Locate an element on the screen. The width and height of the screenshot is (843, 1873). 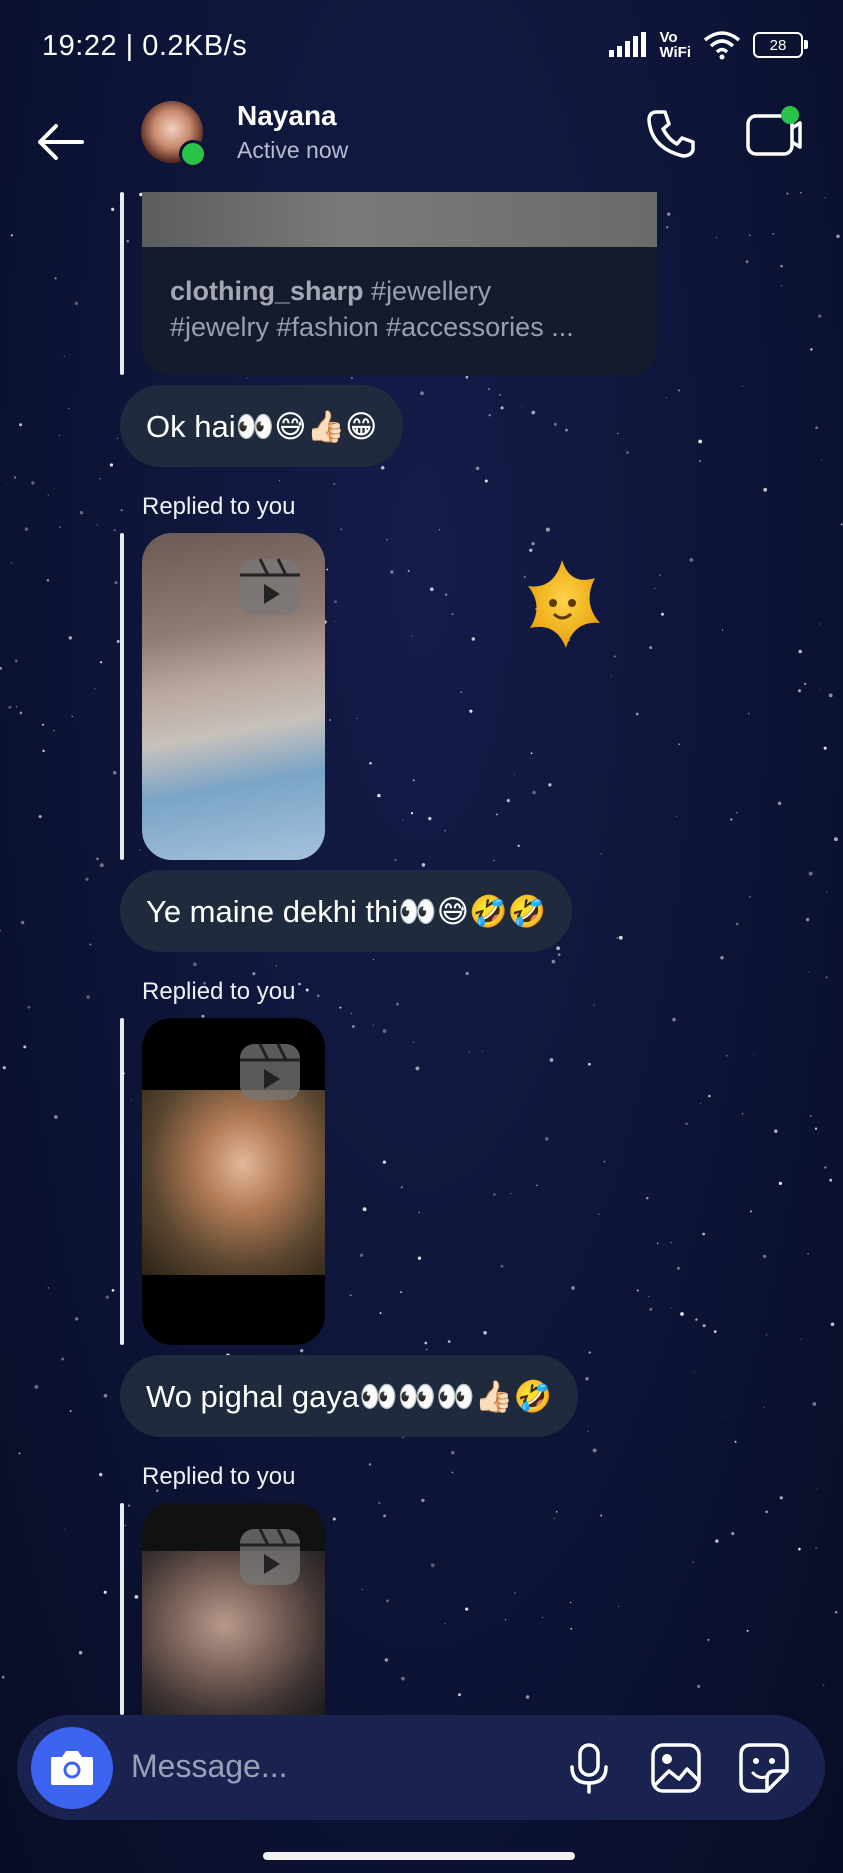
vowifi-icon: Vo WiFi is located at coordinates (675, 45).